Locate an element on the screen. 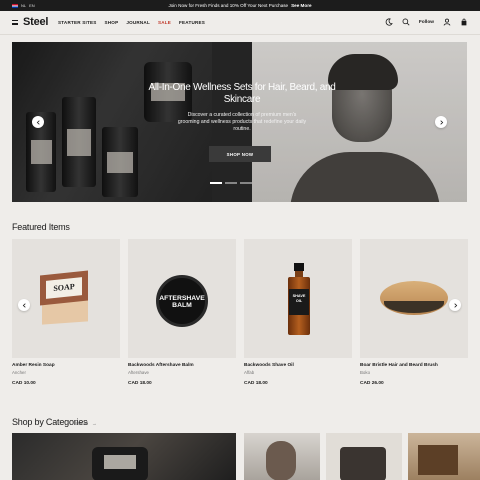  balm-tin-illustration: AFTERSHAVE BALM is located at coordinates (182, 301).